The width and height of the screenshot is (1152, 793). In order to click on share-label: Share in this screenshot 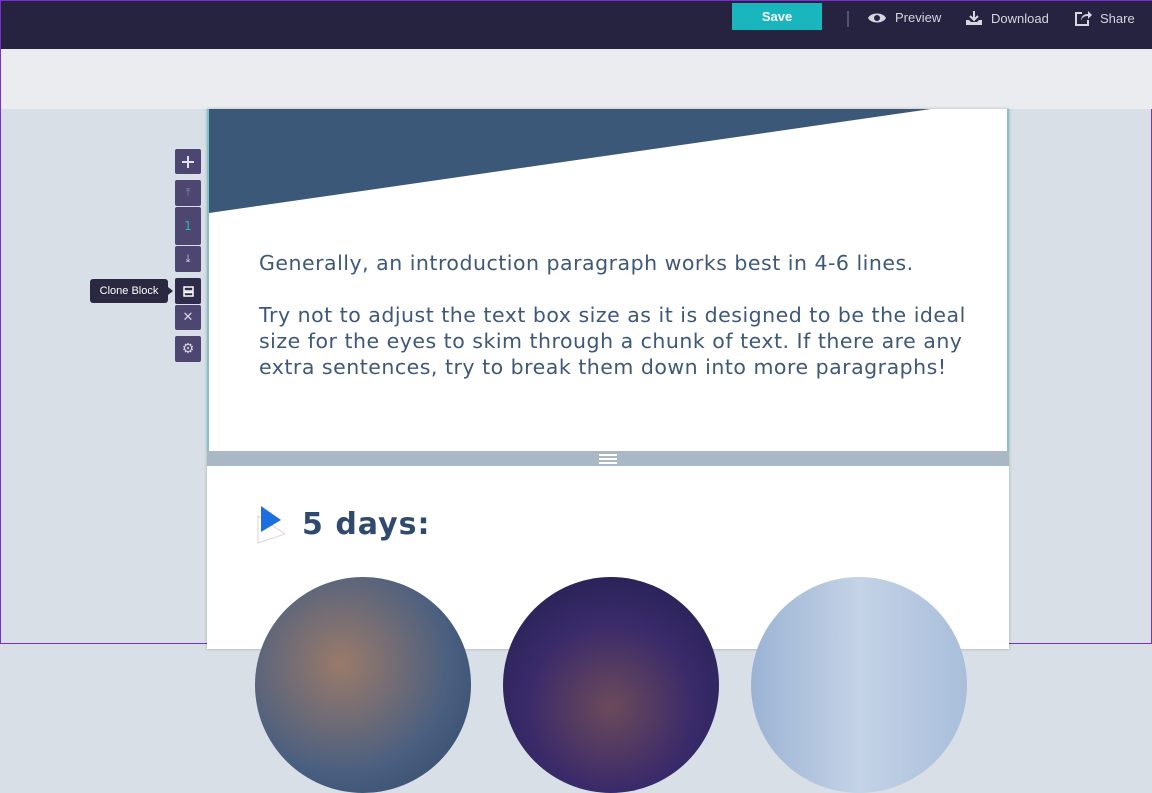, I will do `click(1117, 18)`.